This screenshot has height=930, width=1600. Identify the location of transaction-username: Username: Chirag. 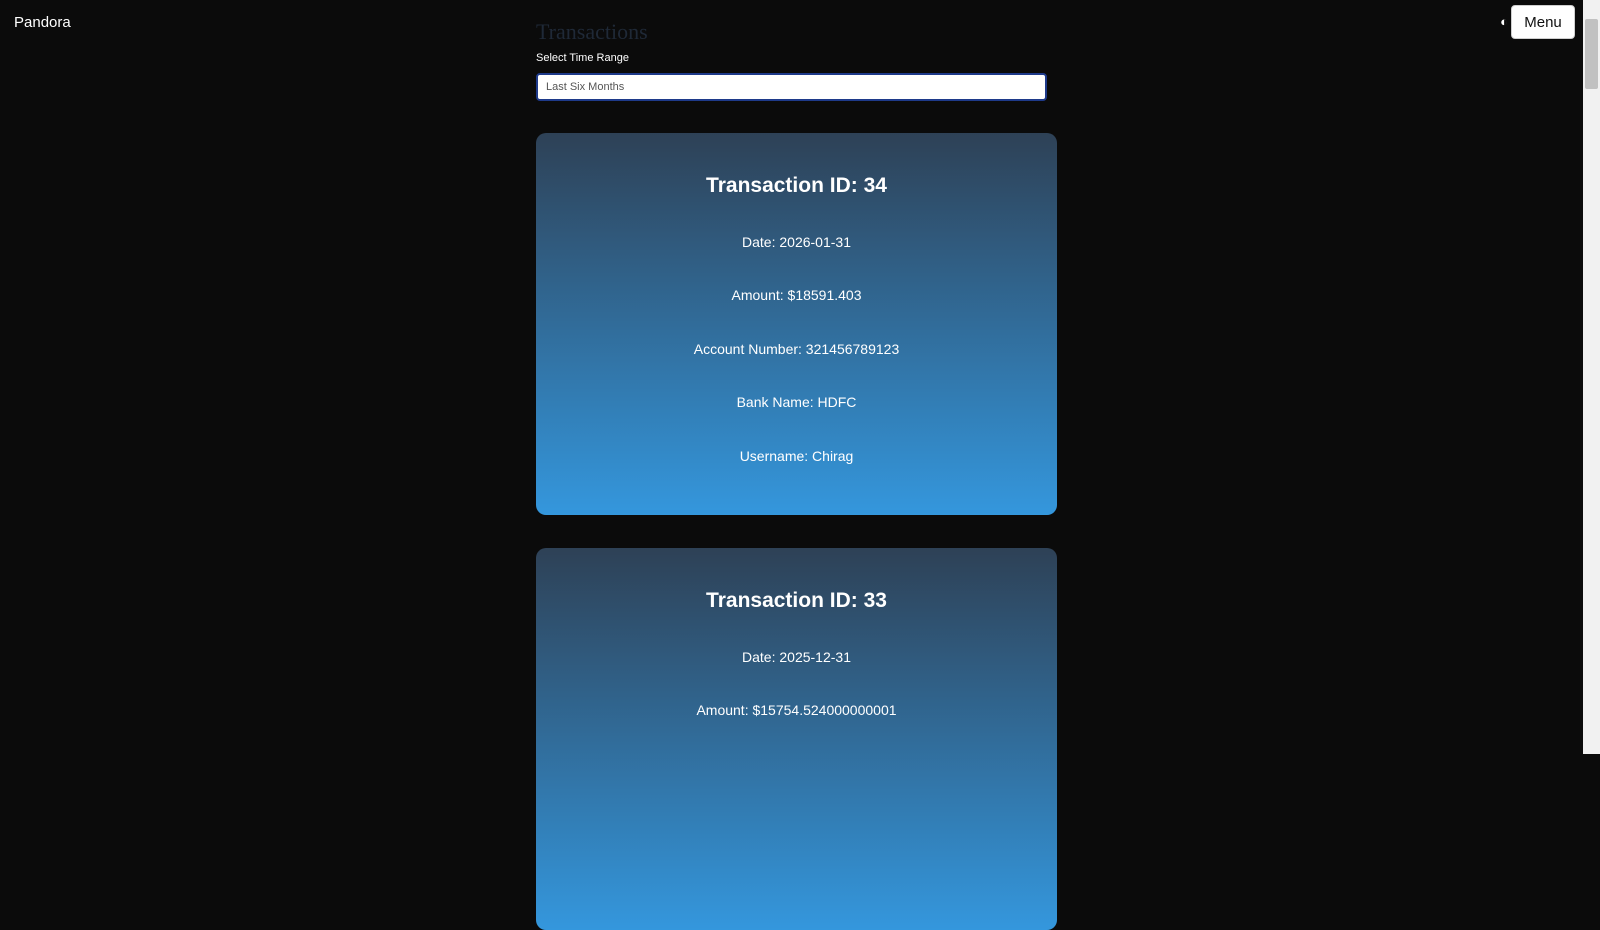
(796, 456).